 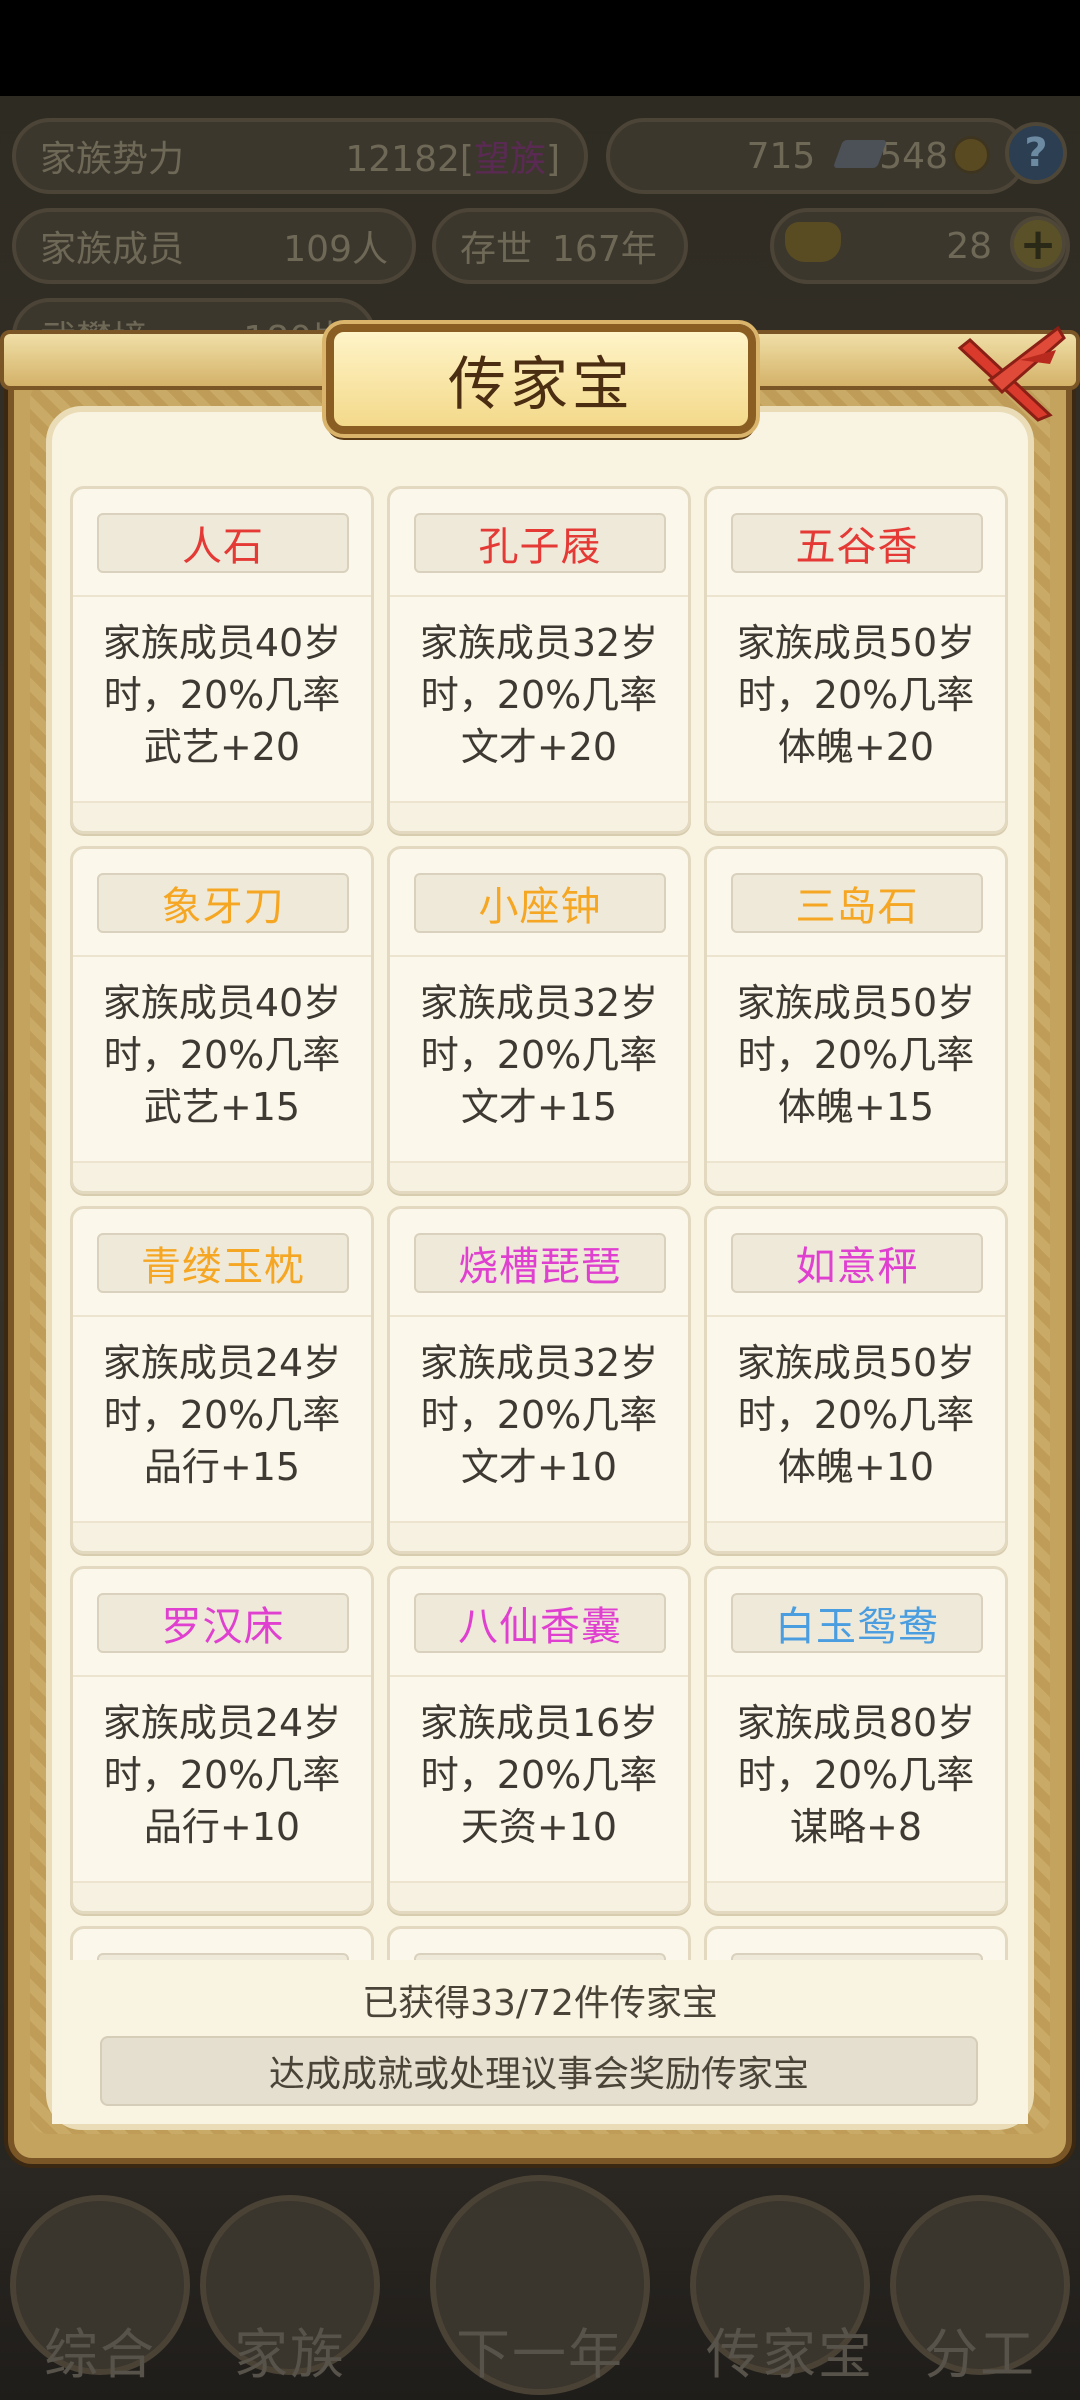 I want to click on collected-count: 已获得33/72件传家宝, so click(x=540, y=2003).